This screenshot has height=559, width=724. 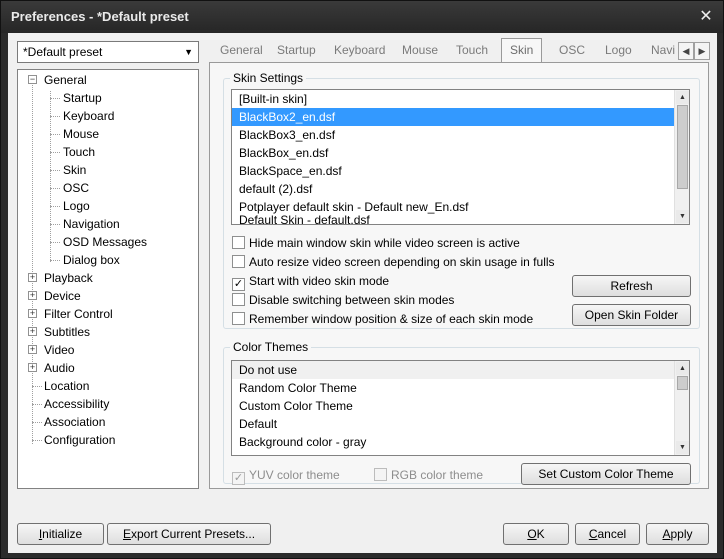 I want to click on ok-button: OK, so click(x=536, y=534).